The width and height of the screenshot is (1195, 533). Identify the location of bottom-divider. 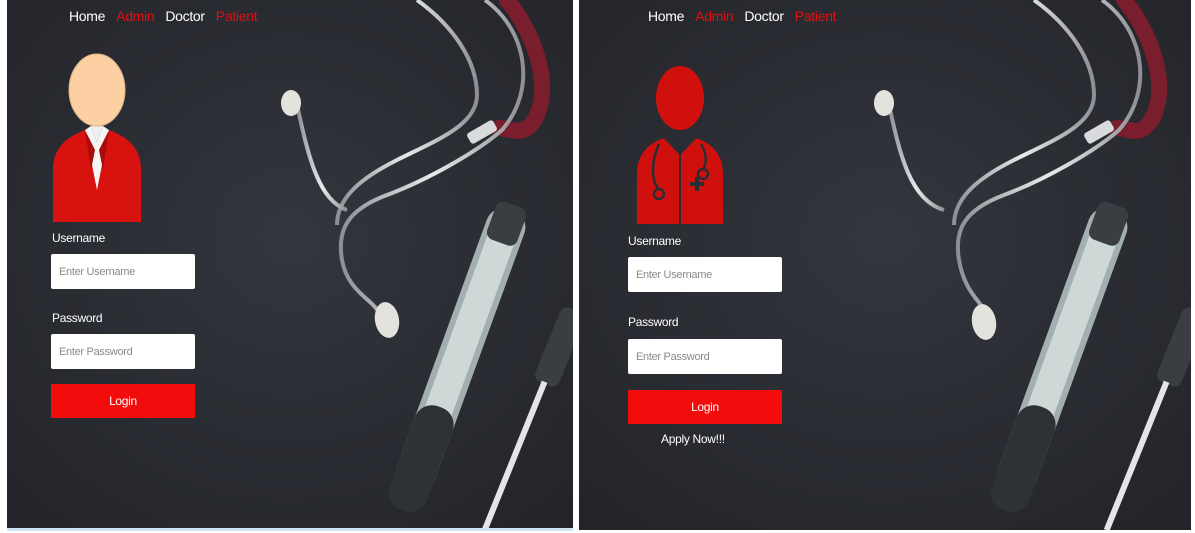
(290, 529).